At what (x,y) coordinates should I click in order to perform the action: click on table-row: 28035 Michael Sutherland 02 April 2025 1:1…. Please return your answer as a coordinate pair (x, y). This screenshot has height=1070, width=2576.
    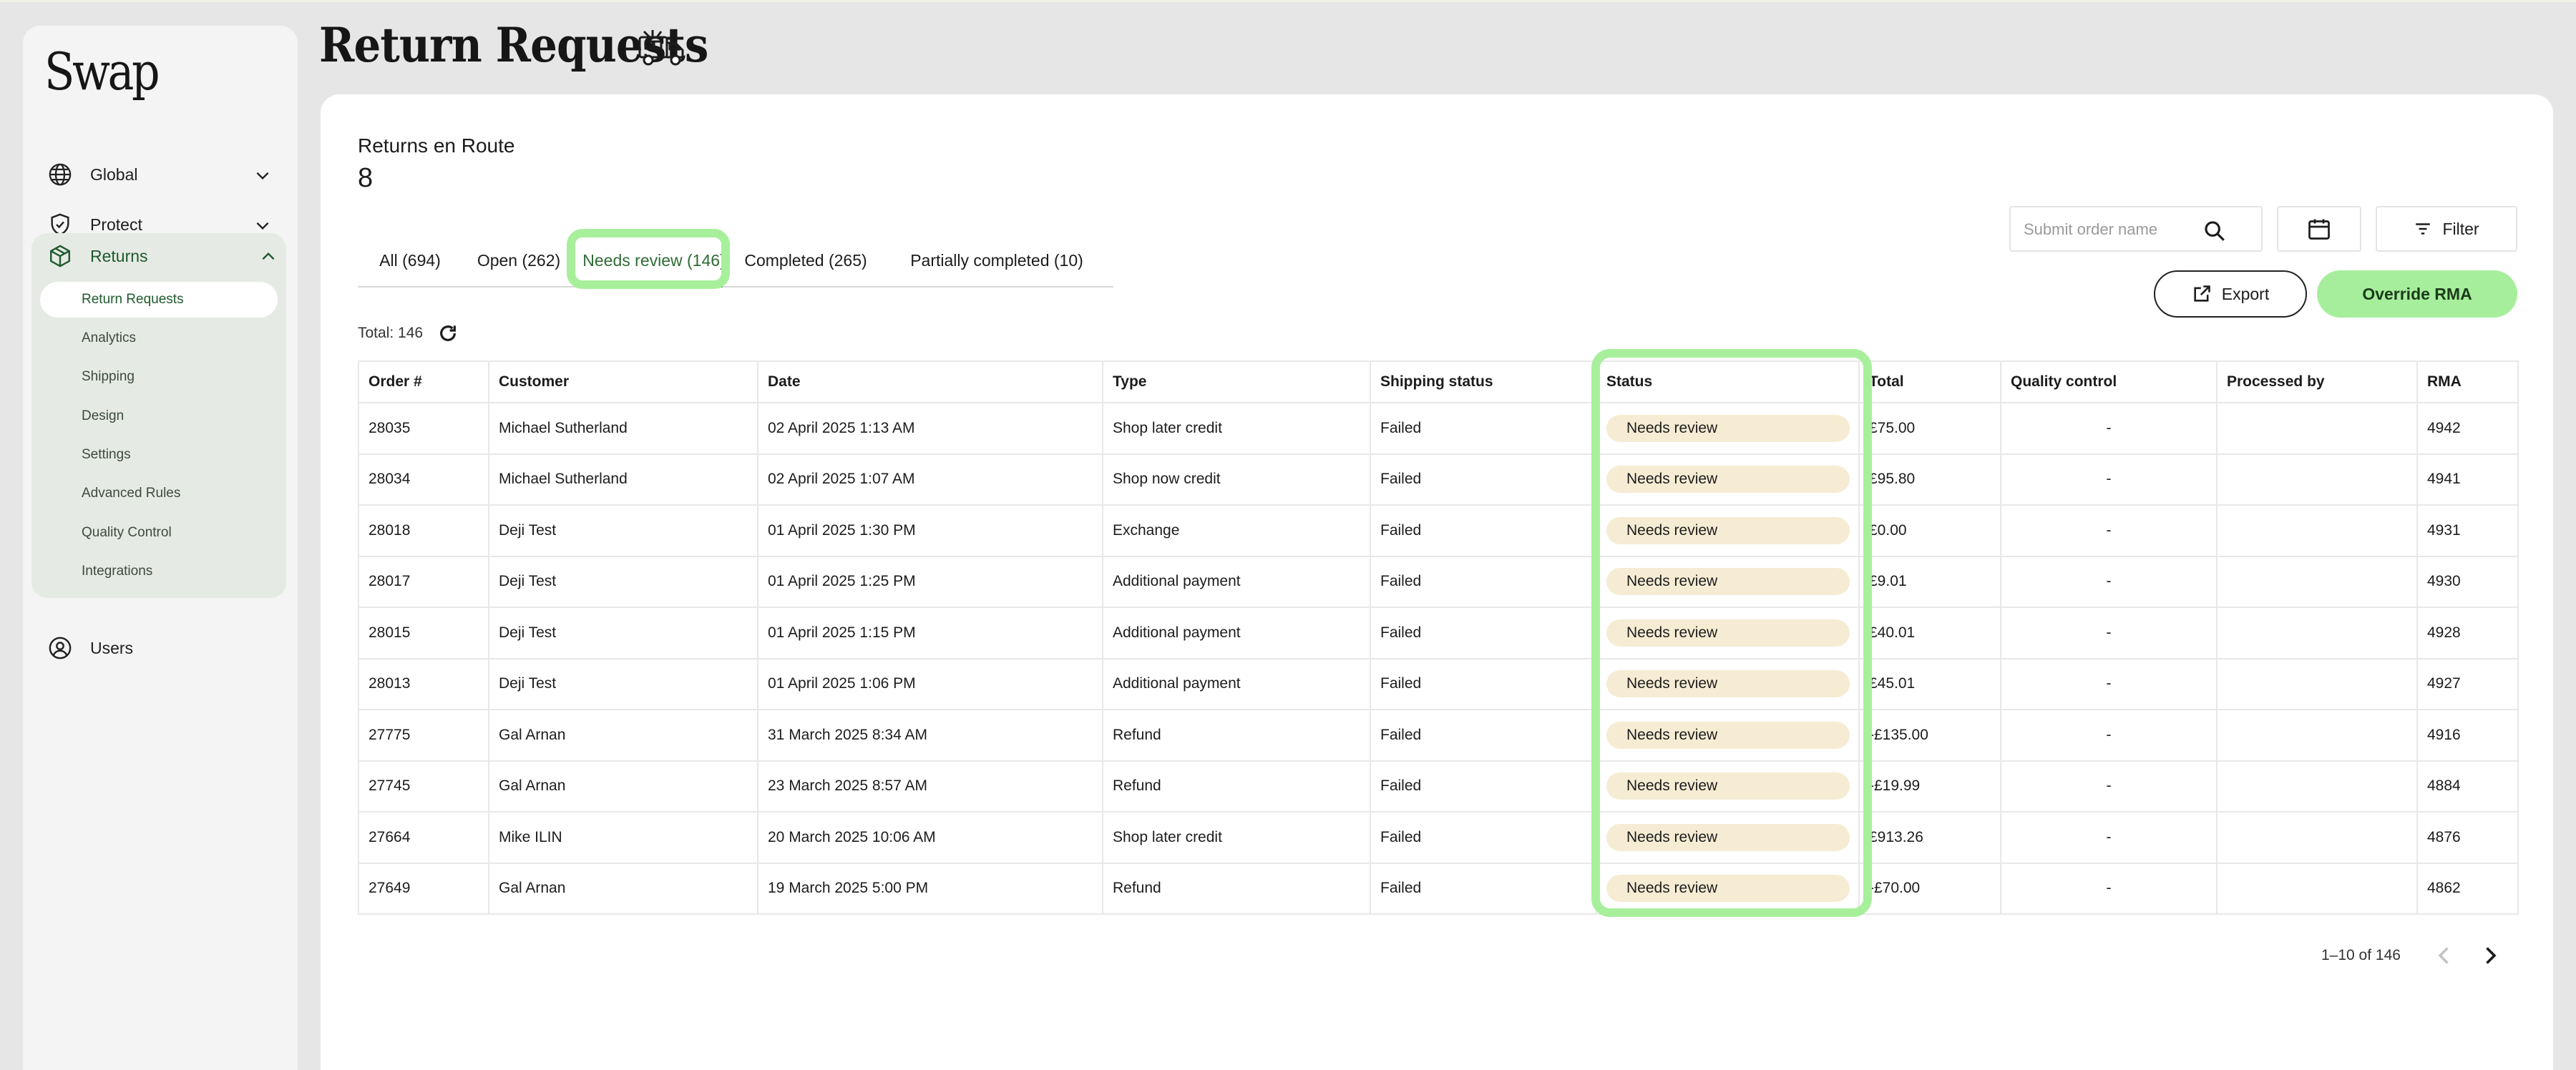
    Looking at the image, I should click on (1438, 428).